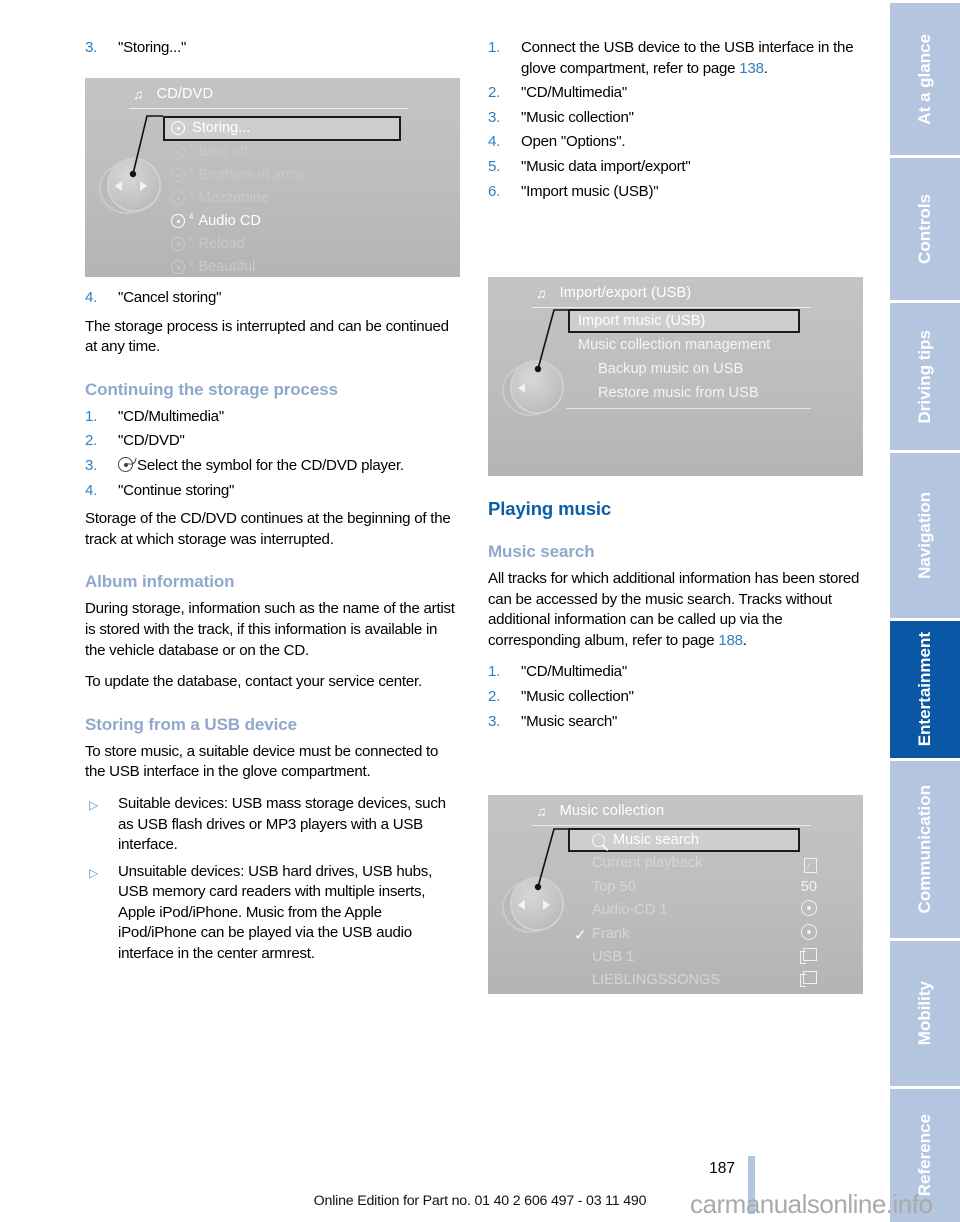 Image resolution: width=960 pixels, height=1222 pixels. What do you see at coordinates (229, 221) in the screenshot?
I see `screen-row-label: Audio CD` at bounding box center [229, 221].